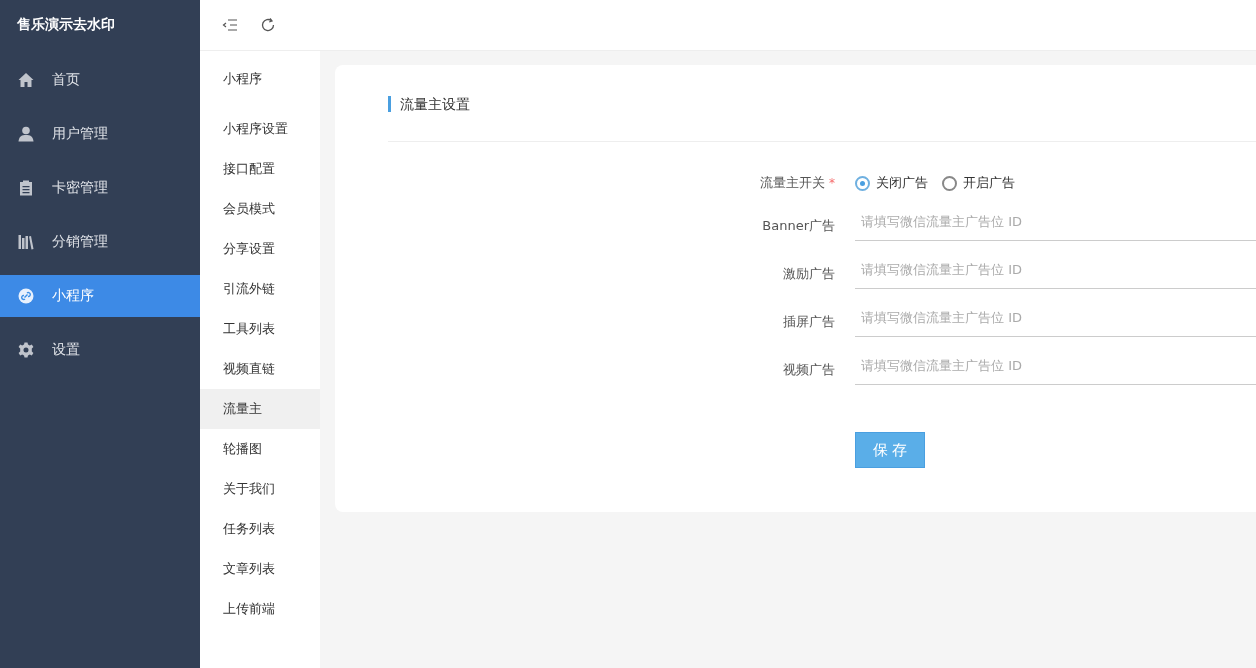 The image size is (1256, 668). I want to click on submenu-item: 工具列表, so click(260, 329).